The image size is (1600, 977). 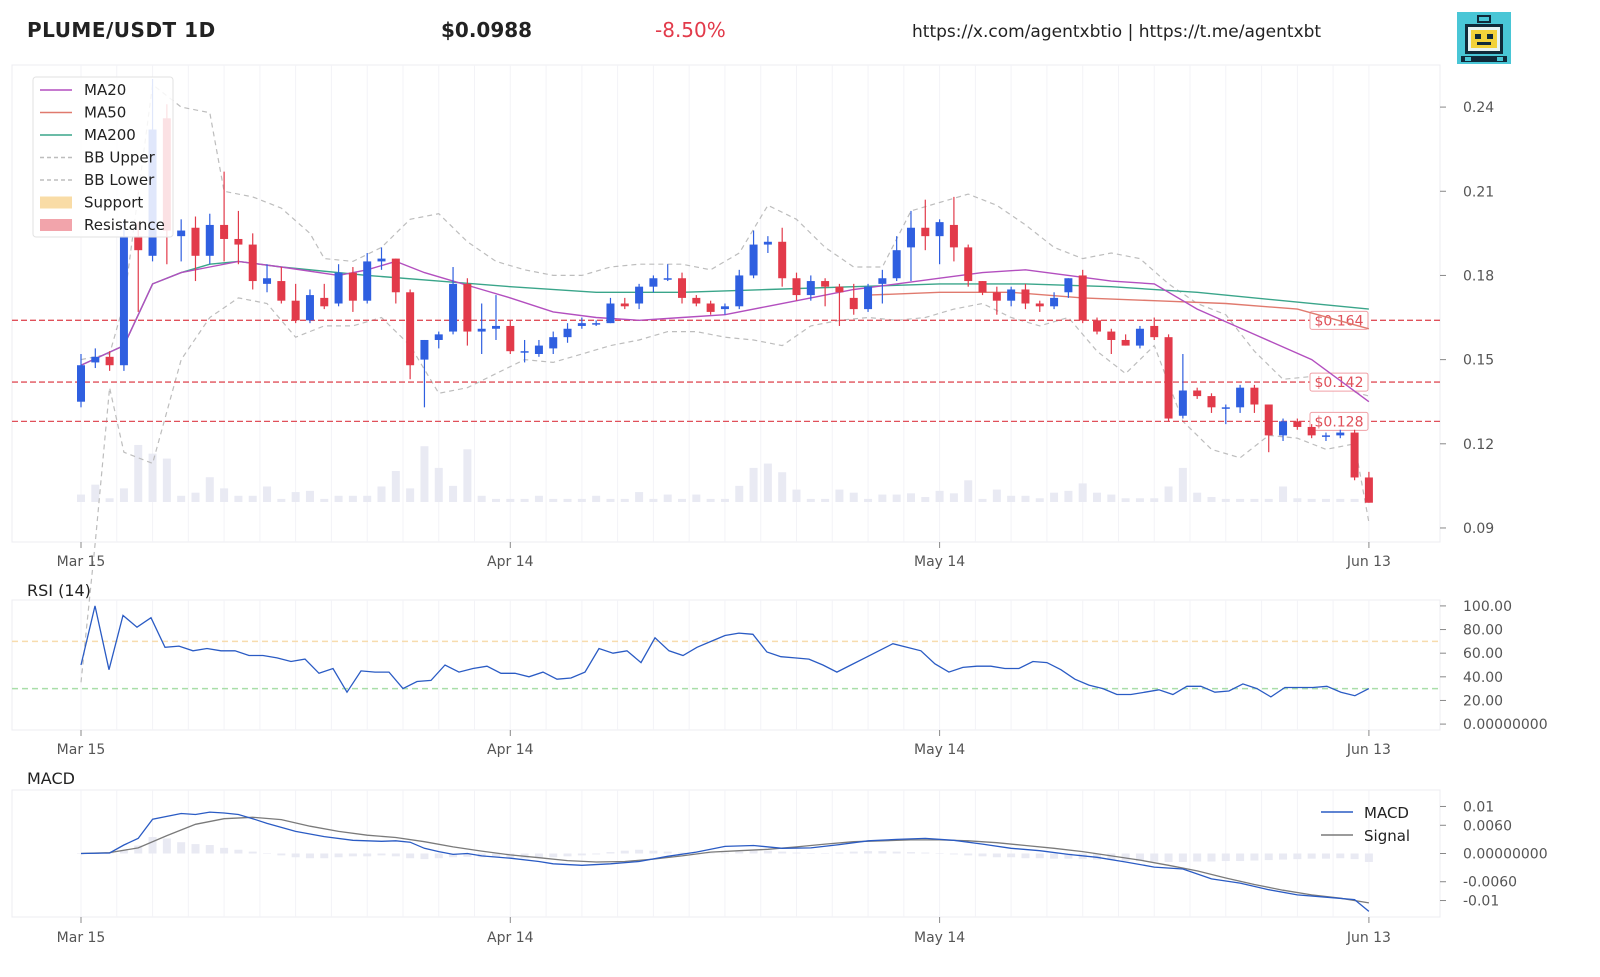 What do you see at coordinates (56, 202) in the screenshot?
I see `legend-swatch` at bounding box center [56, 202].